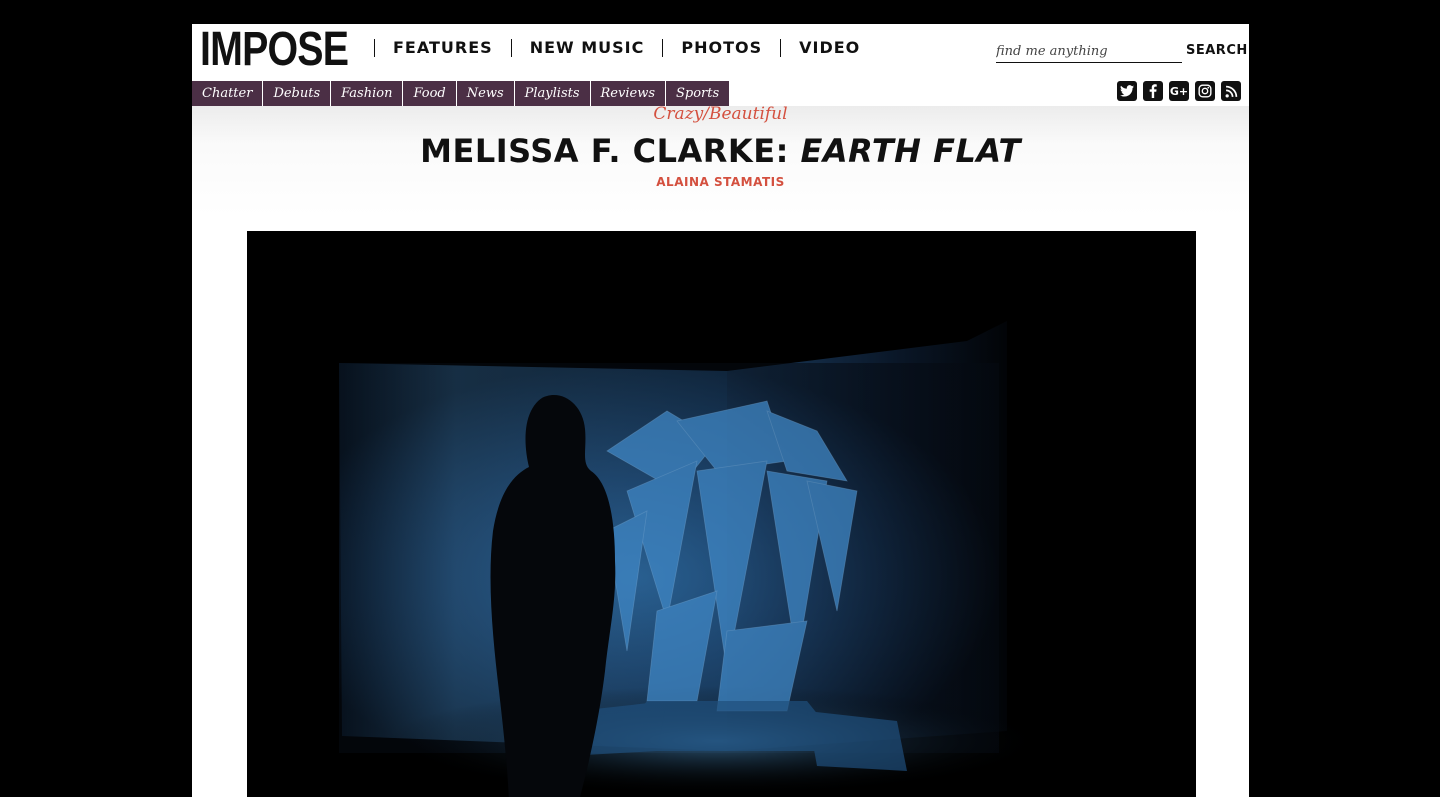  I want to click on article-title: MELISSA F. CLARKE: EARTH FLAT, so click(720, 151).